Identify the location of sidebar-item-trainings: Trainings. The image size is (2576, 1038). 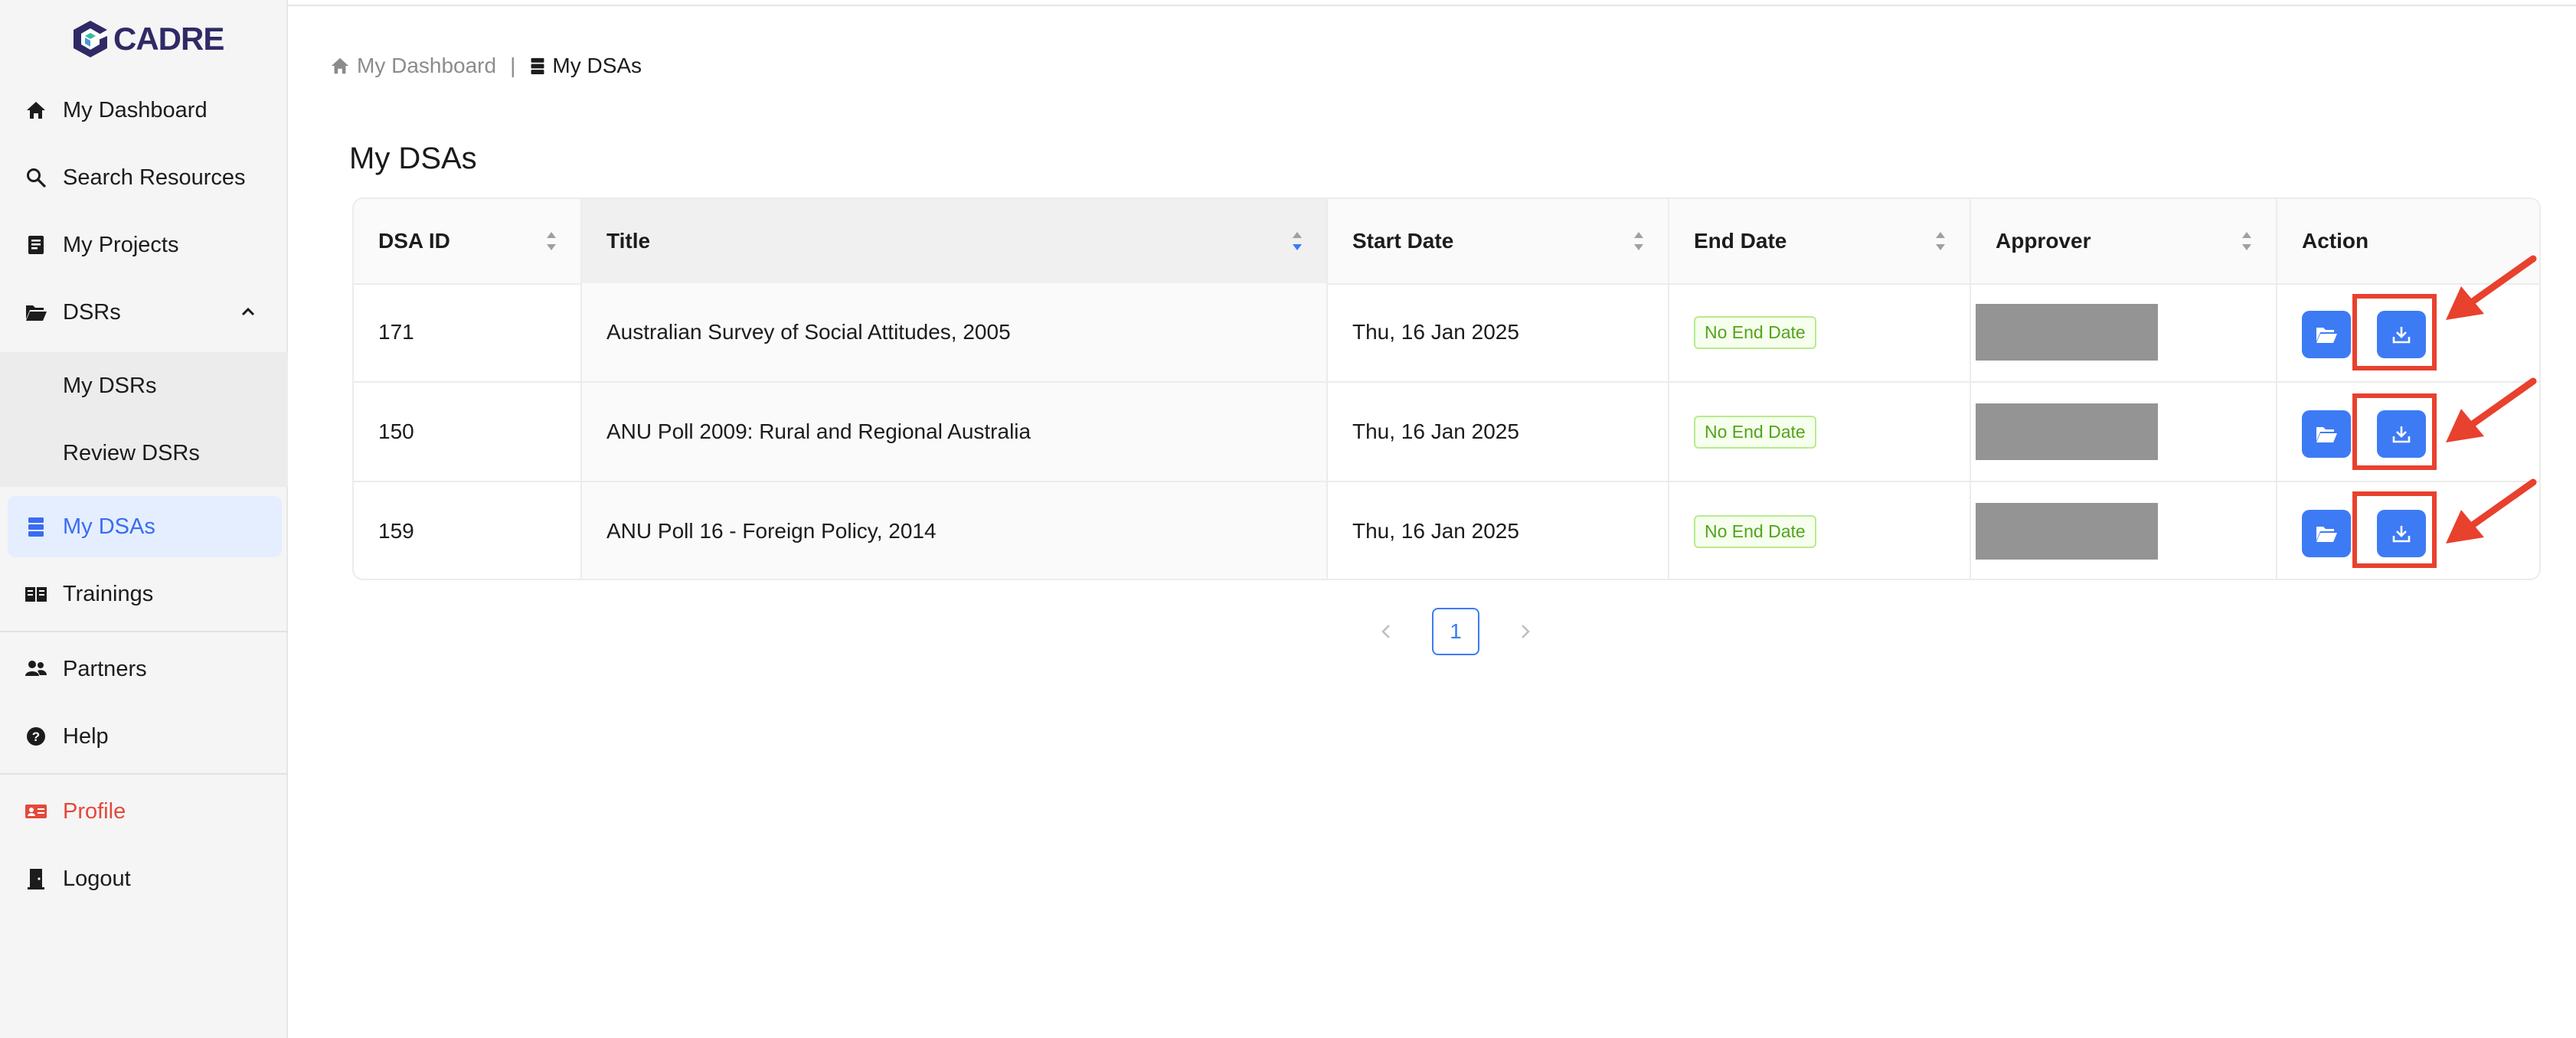
(144, 594).